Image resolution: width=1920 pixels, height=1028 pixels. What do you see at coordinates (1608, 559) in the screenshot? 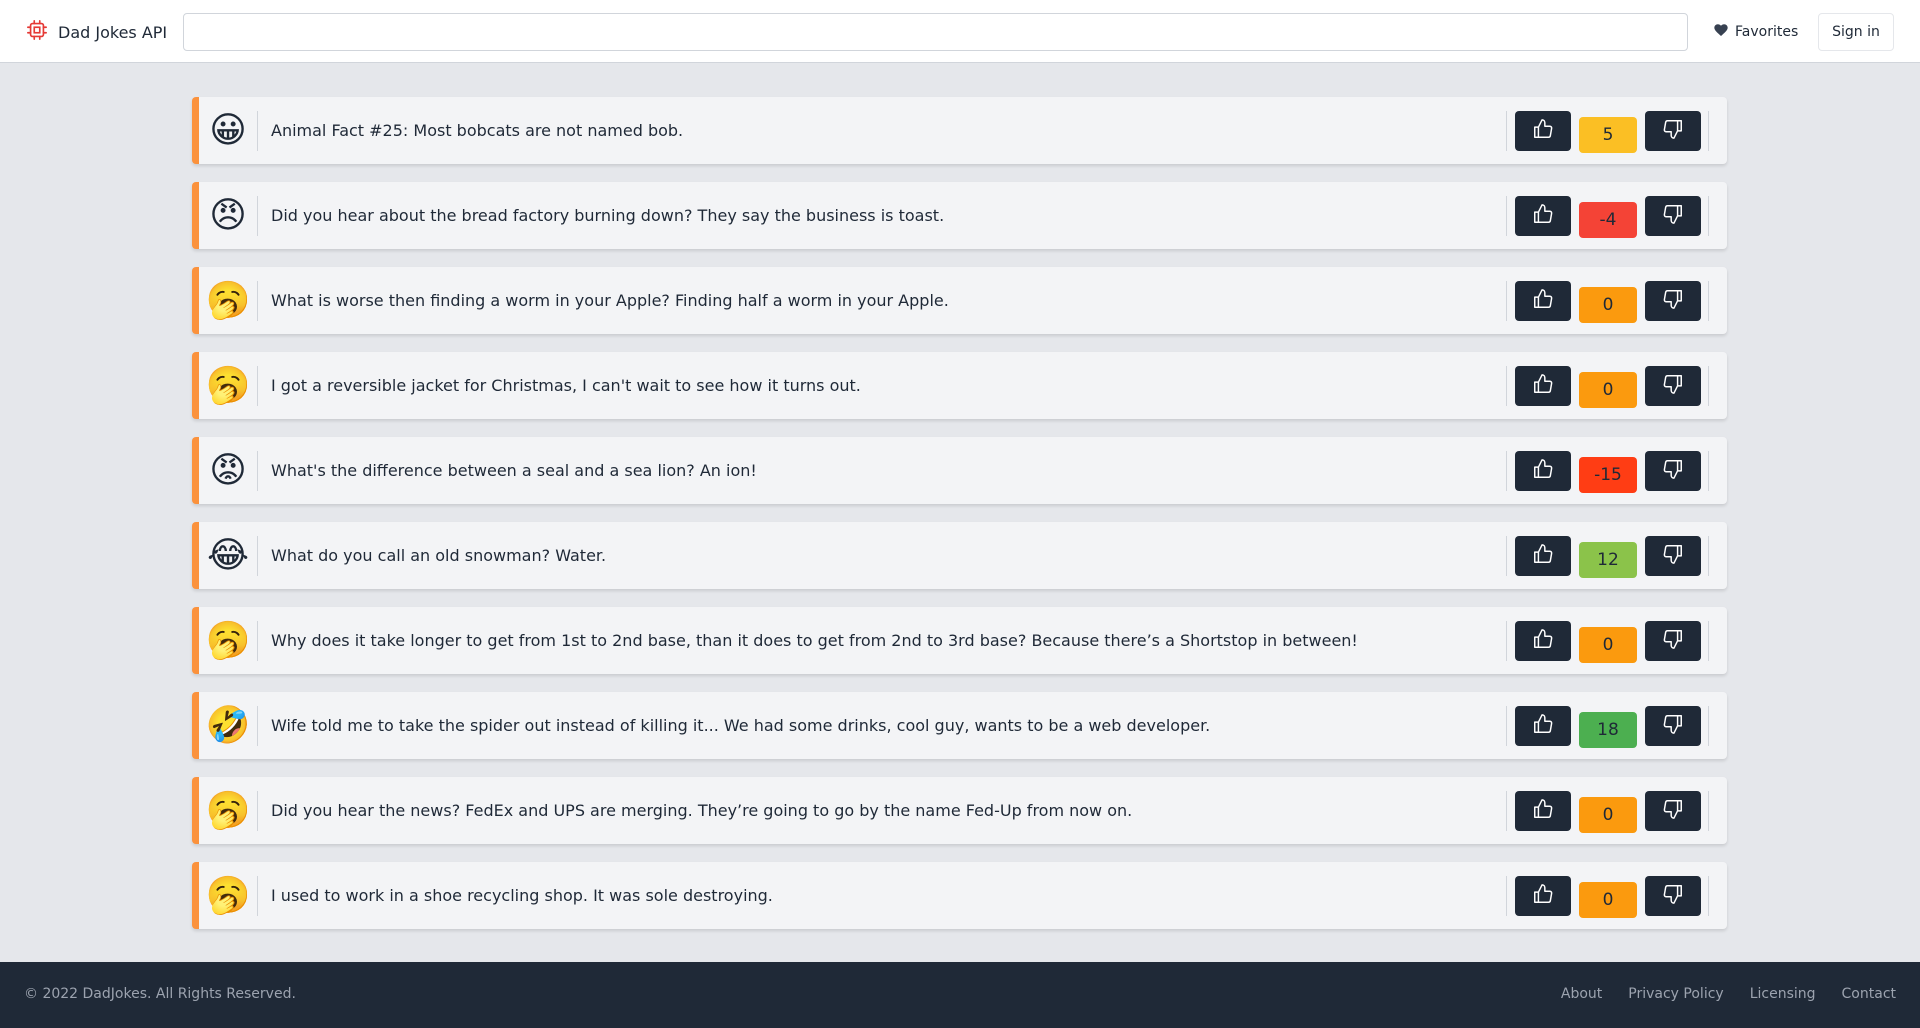
I see `score-badge: 12` at bounding box center [1608, 559].